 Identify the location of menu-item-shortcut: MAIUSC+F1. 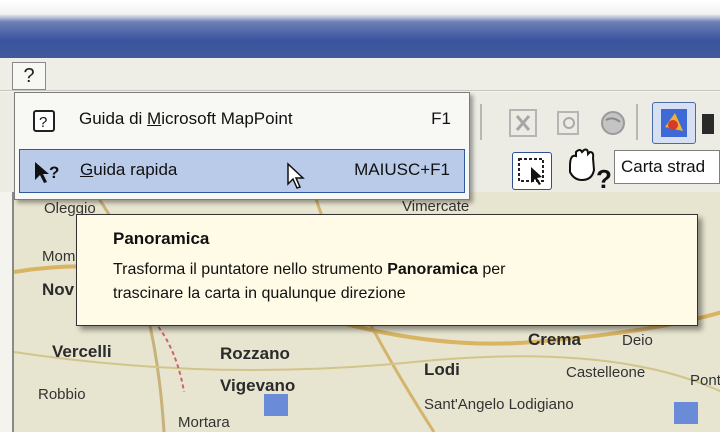
(402, 169).